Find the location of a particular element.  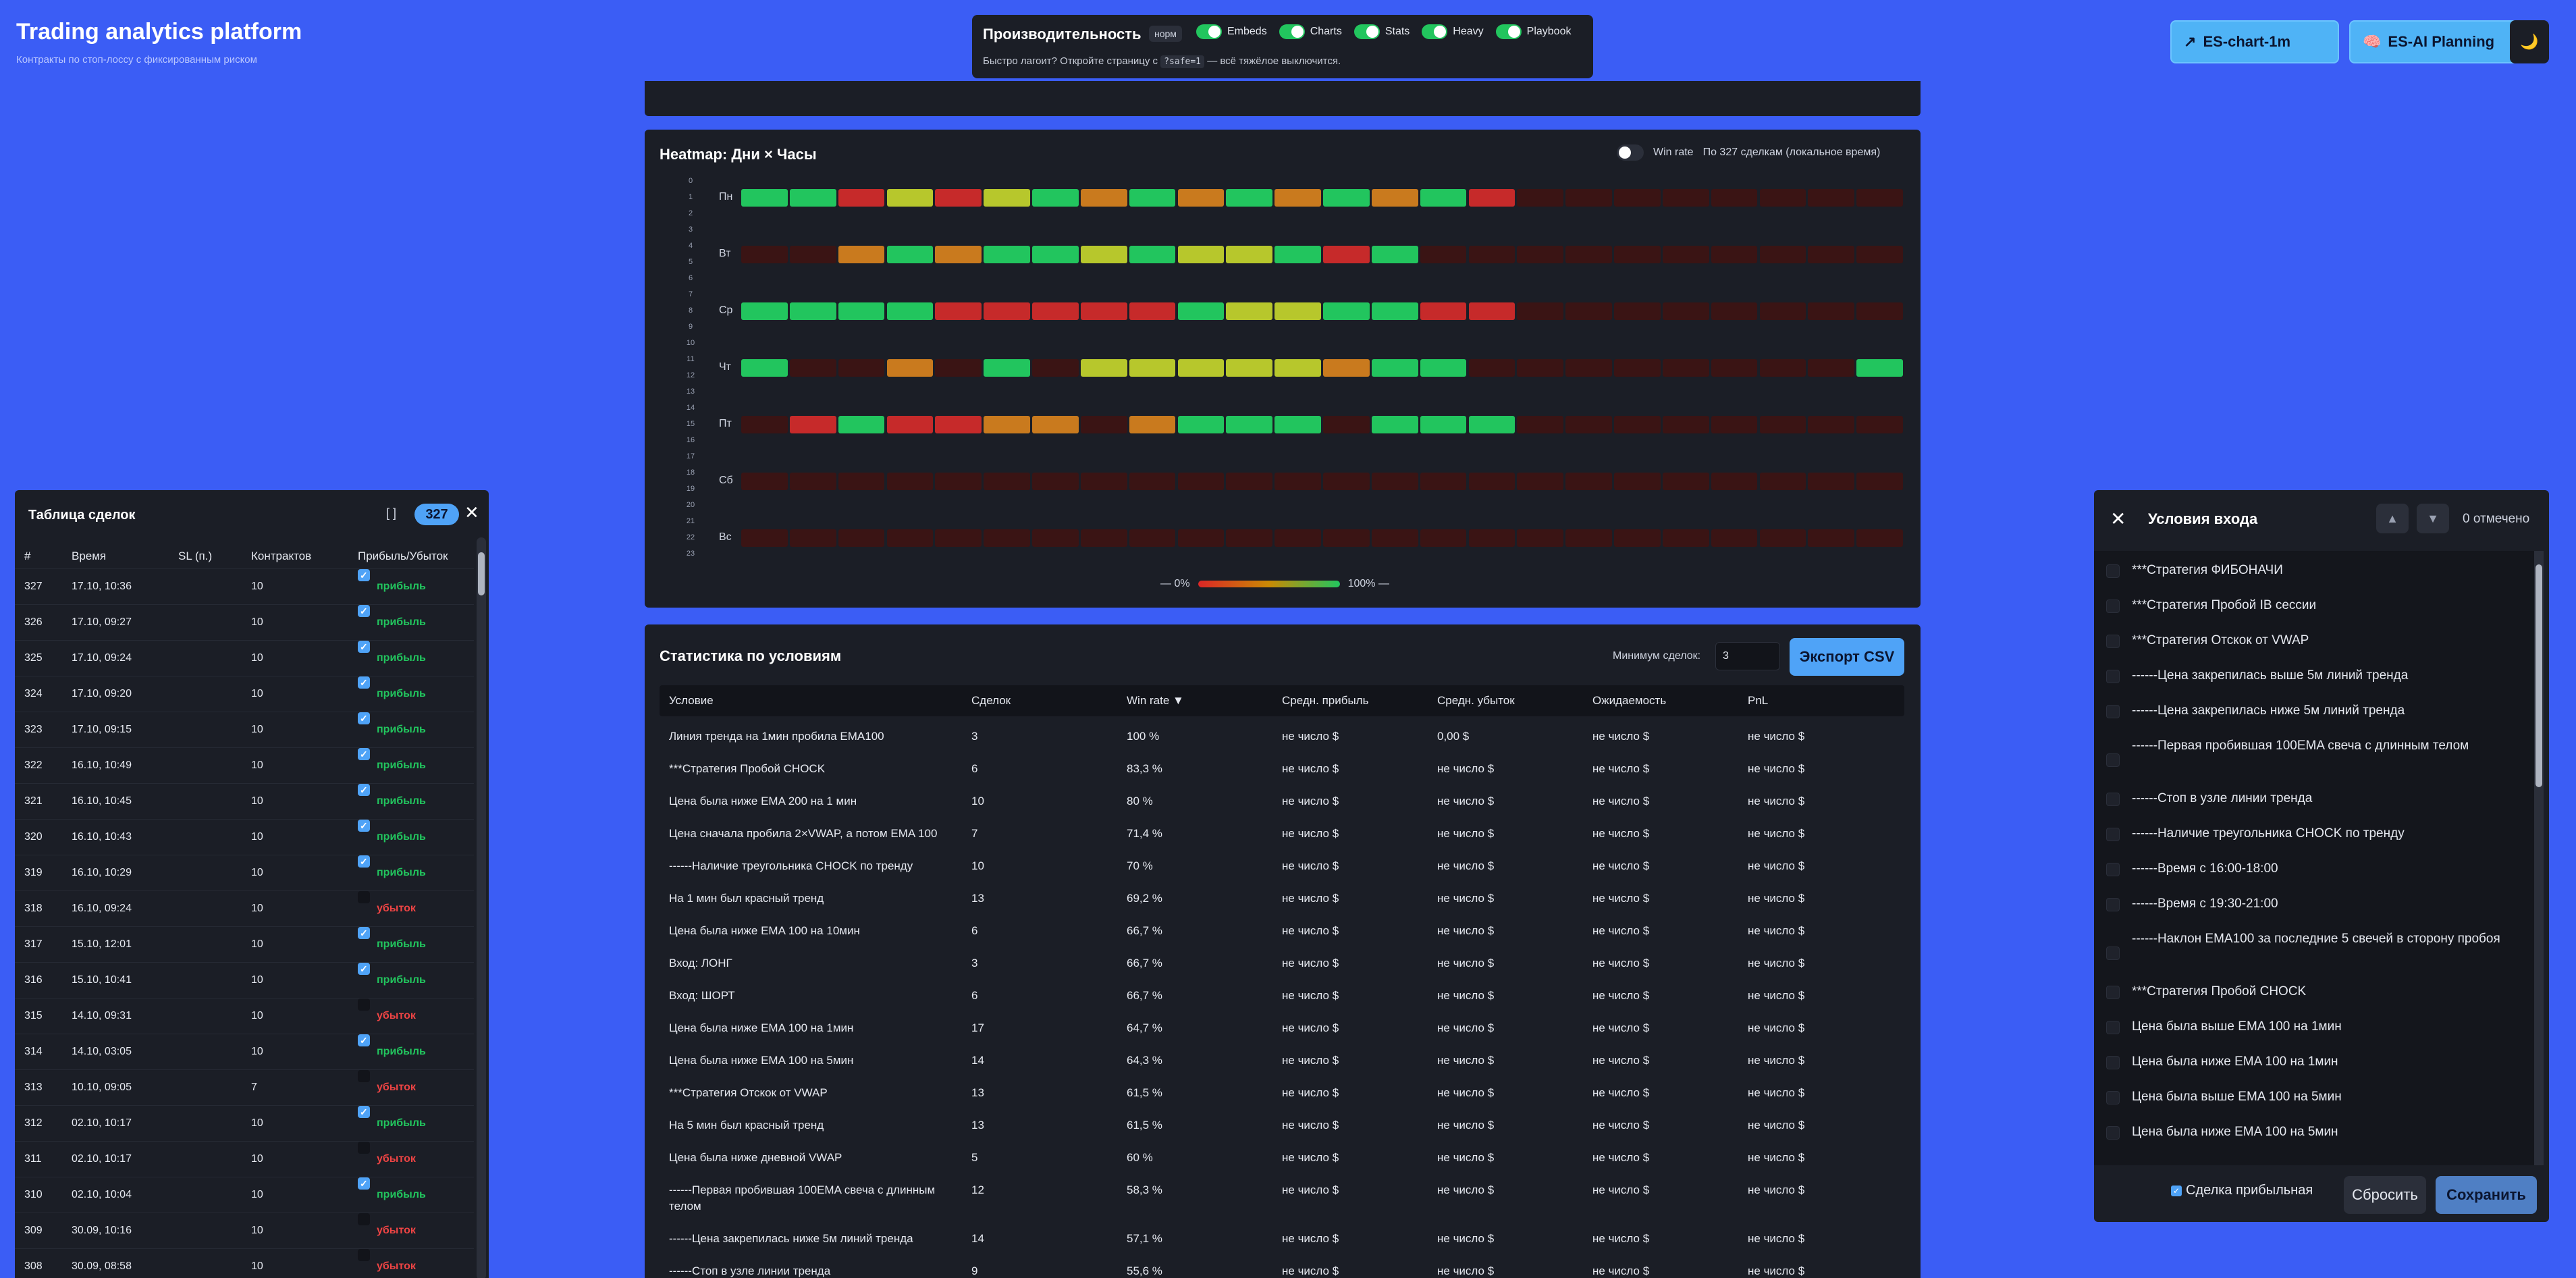

table-row: 323 17.10, 09:15 10 прибыль is located at coordinates (245, 724).